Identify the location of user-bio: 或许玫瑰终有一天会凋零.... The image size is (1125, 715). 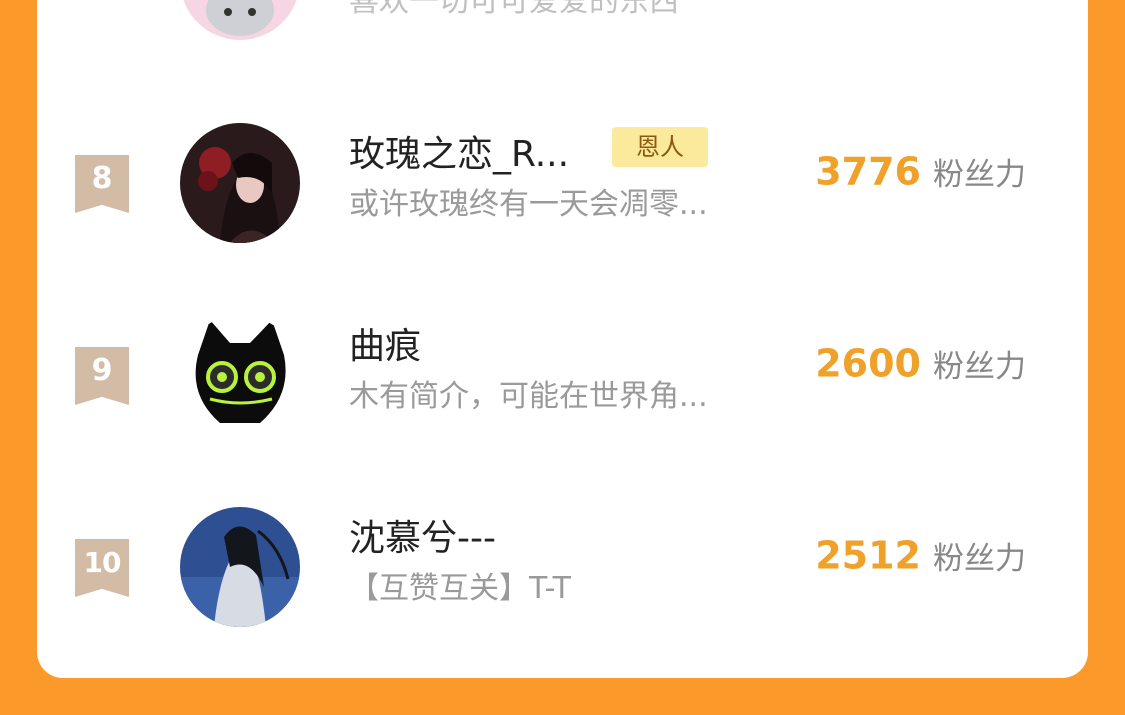
(528, 204).